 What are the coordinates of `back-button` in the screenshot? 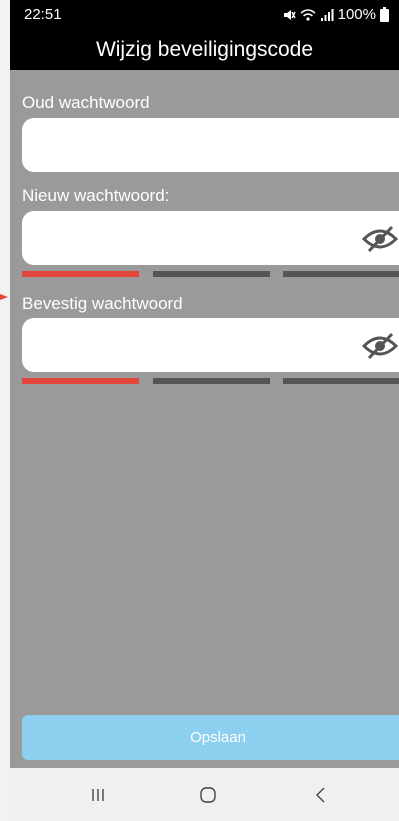 It's located at (321, 794).